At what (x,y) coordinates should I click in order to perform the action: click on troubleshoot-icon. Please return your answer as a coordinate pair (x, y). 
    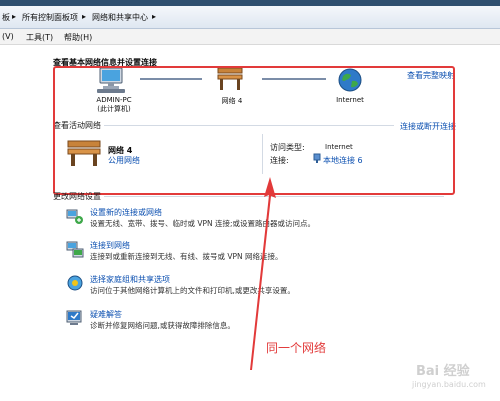
    Looking at the image, I should click on (74, 317).